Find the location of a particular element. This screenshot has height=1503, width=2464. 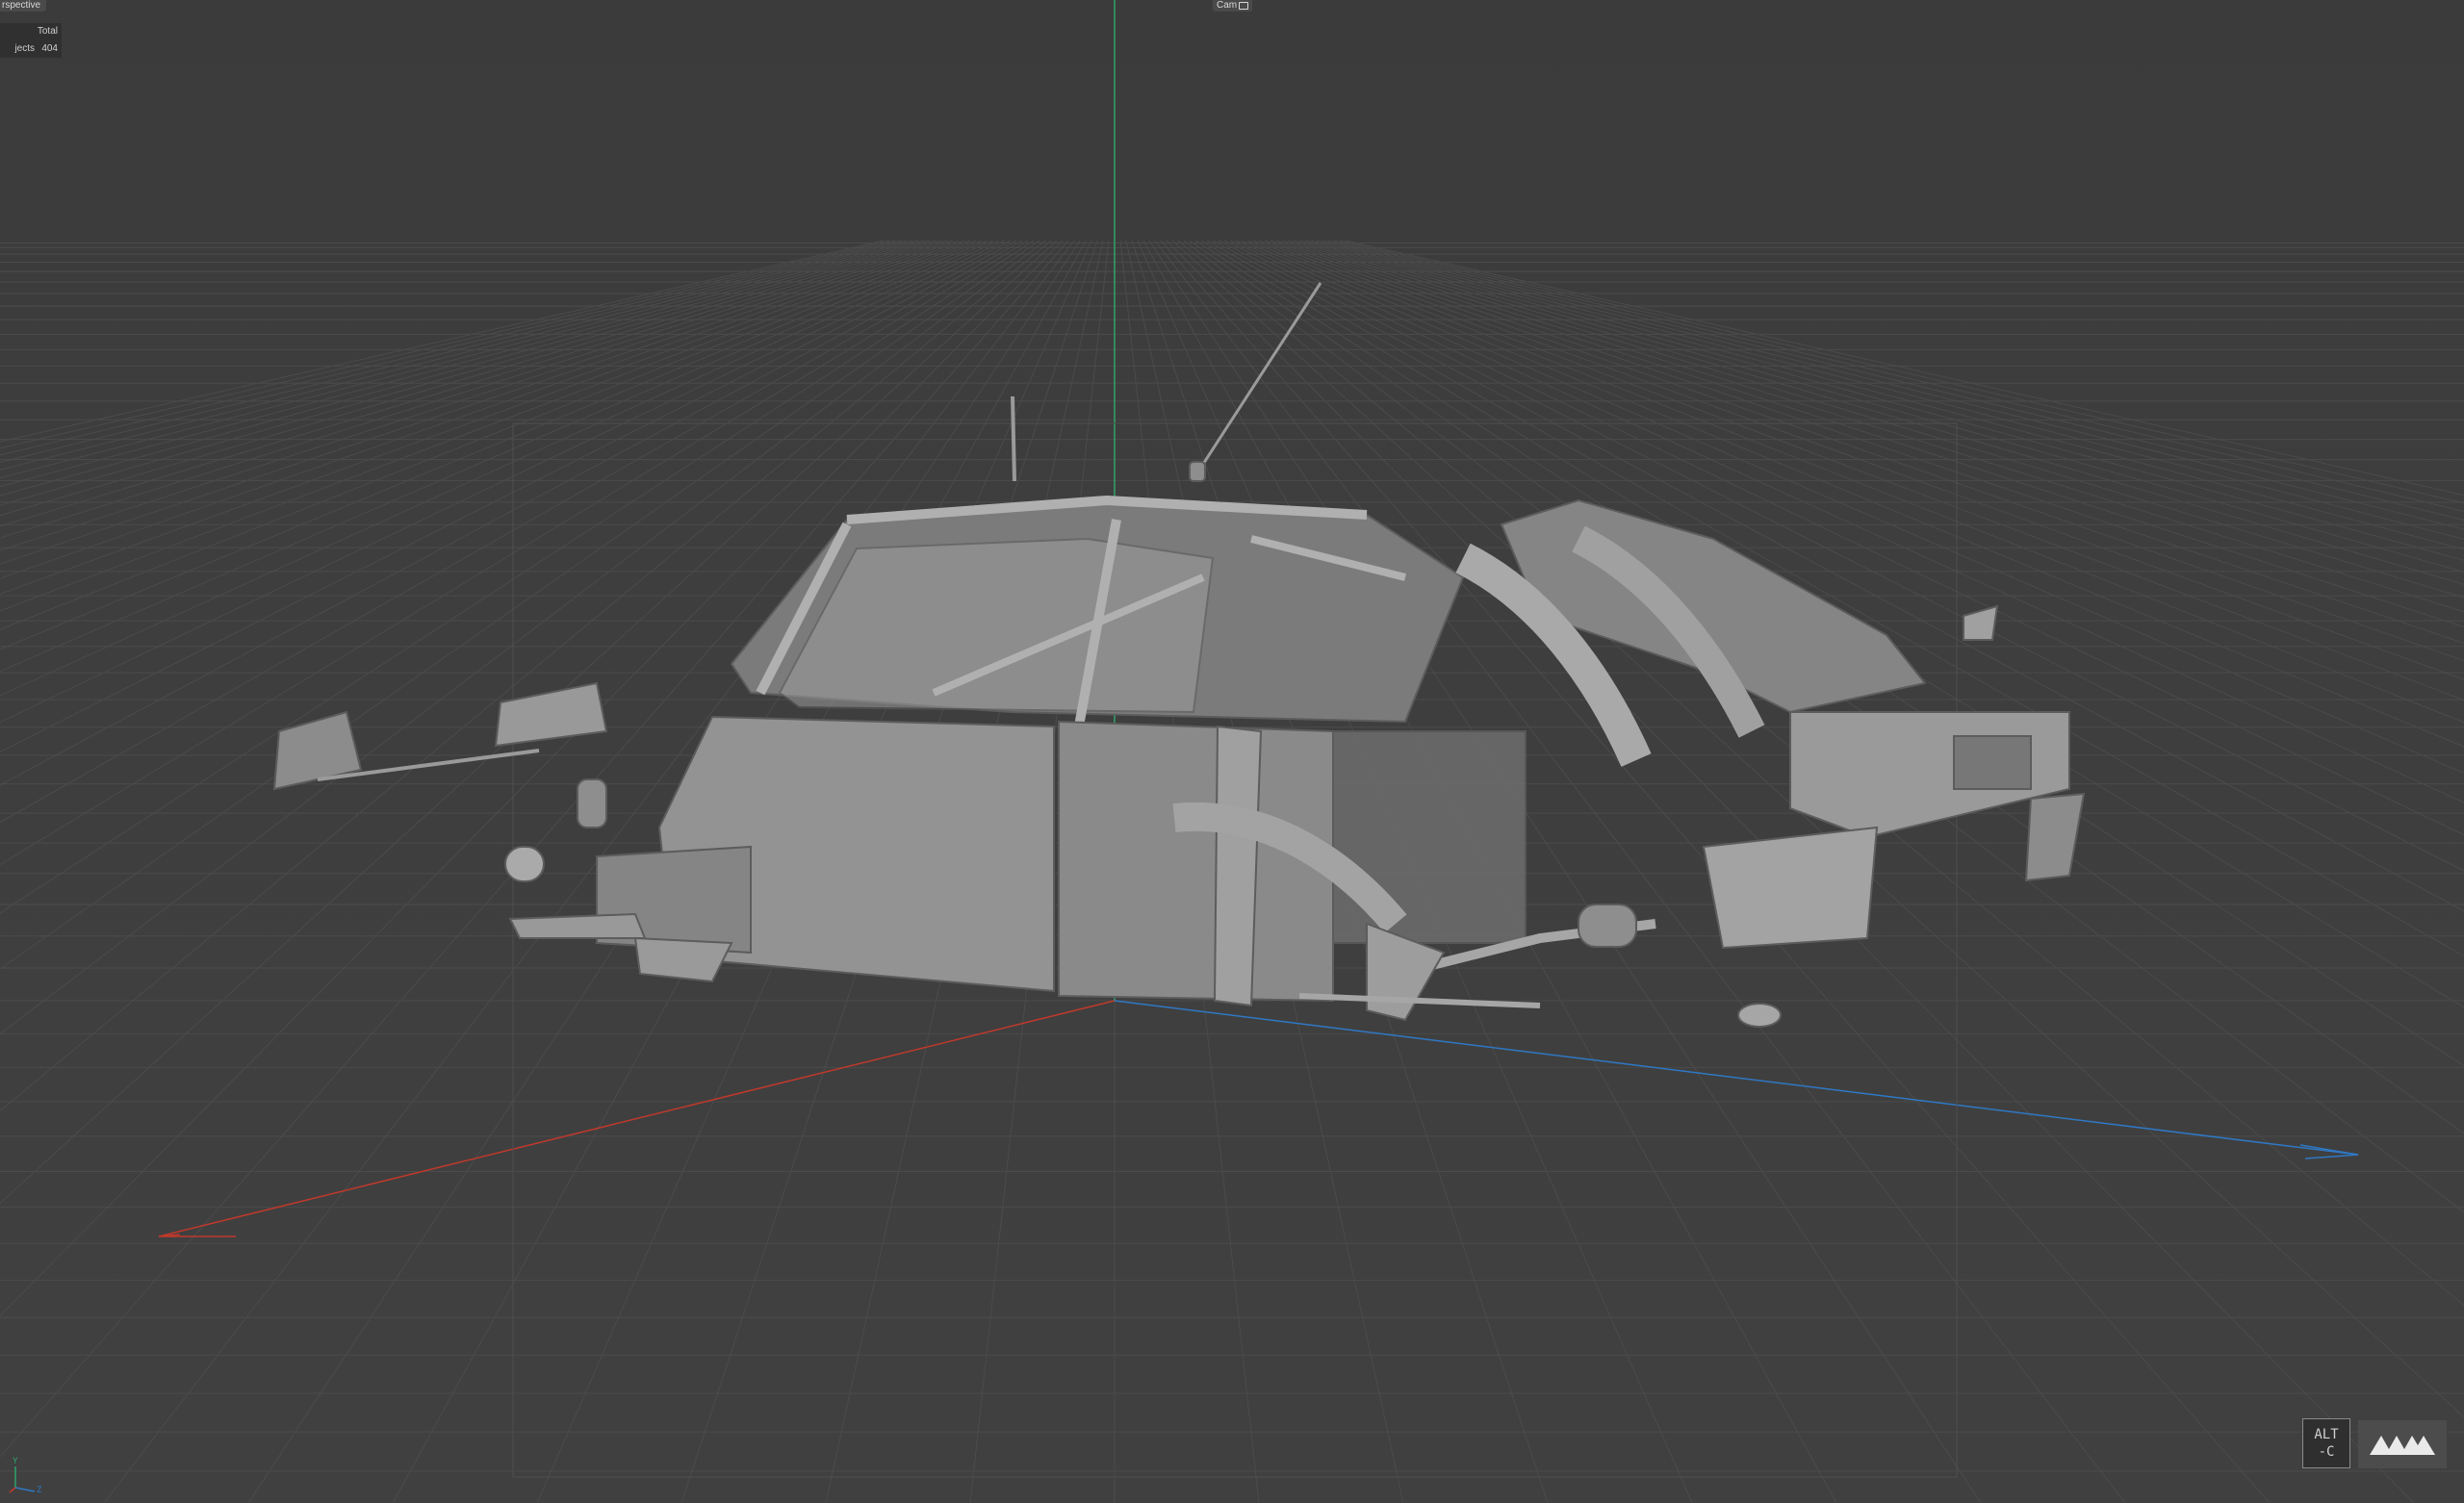

hud-stats-panel: Total jects 404 is located at coordinates (31, 40).